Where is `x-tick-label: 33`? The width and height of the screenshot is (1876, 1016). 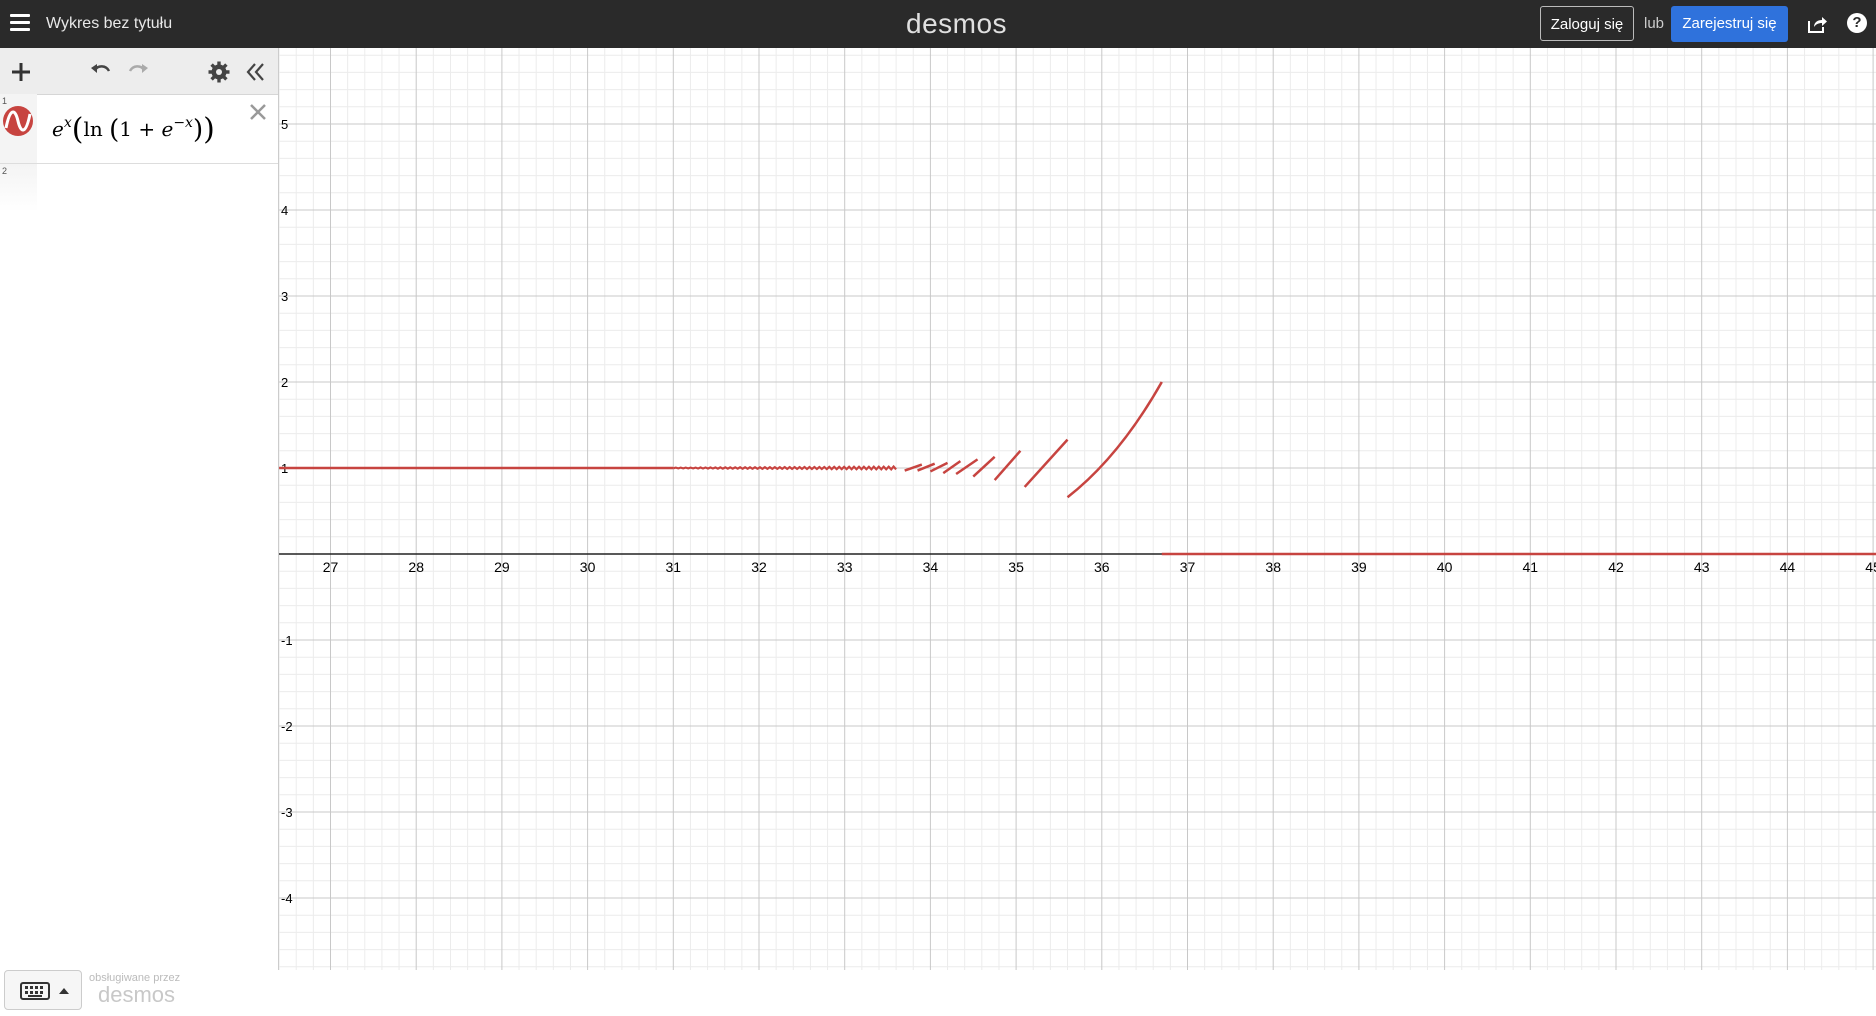
x-tick-label: 33 is located at coordinates (845, 567).